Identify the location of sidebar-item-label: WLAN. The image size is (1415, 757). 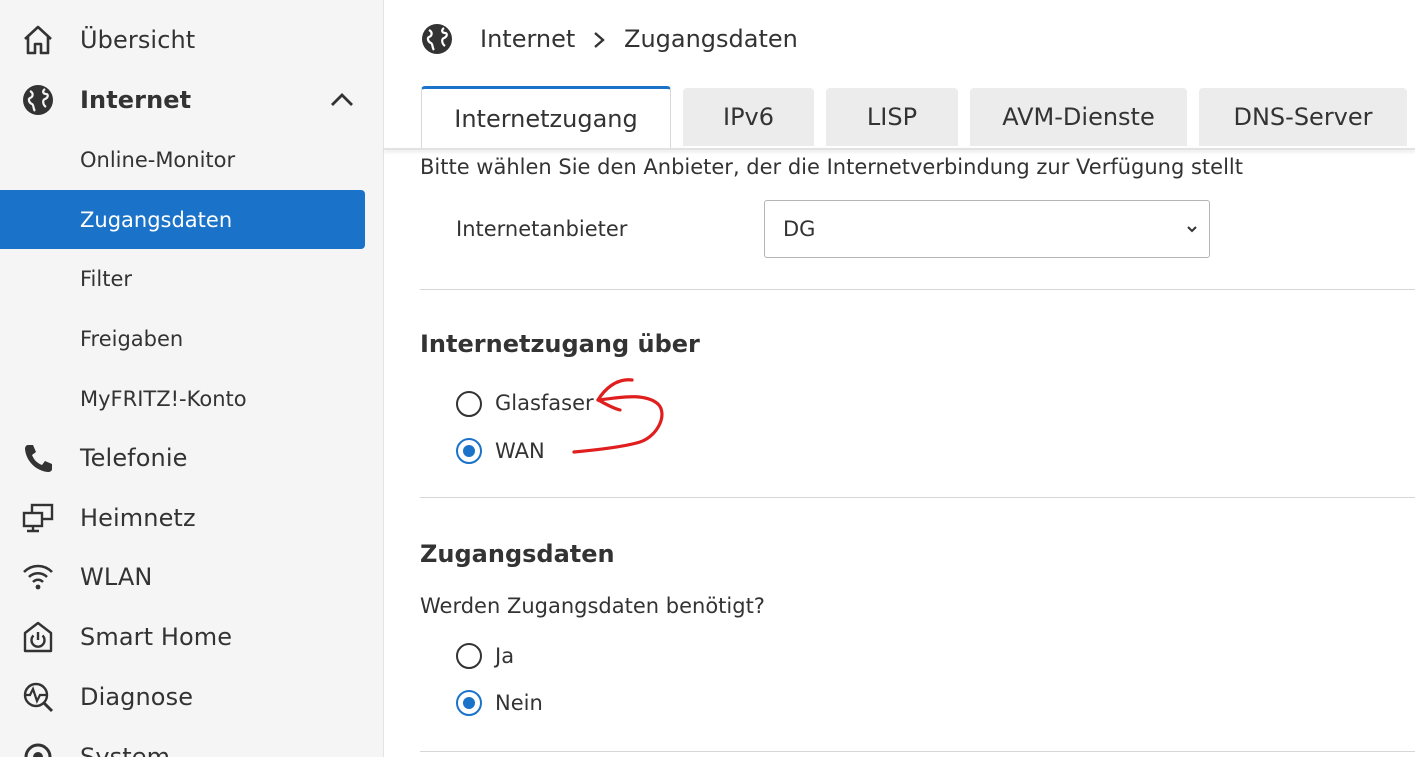
(116, 577).